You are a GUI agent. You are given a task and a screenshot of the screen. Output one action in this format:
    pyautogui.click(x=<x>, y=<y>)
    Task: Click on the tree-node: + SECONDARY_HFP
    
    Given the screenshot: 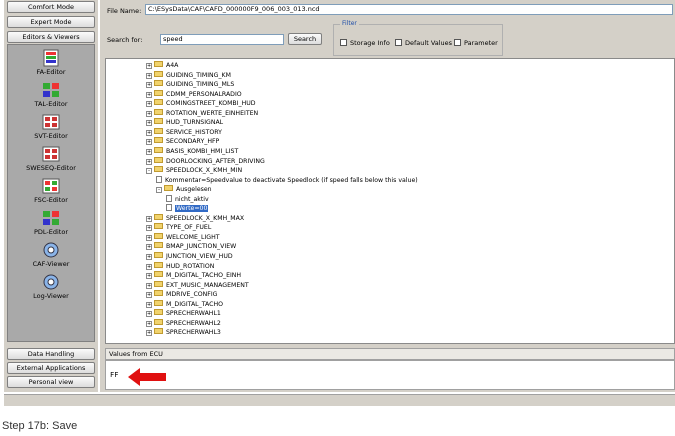 What is the action you would take?
    pyautogui.click(x=182, y=141)
    